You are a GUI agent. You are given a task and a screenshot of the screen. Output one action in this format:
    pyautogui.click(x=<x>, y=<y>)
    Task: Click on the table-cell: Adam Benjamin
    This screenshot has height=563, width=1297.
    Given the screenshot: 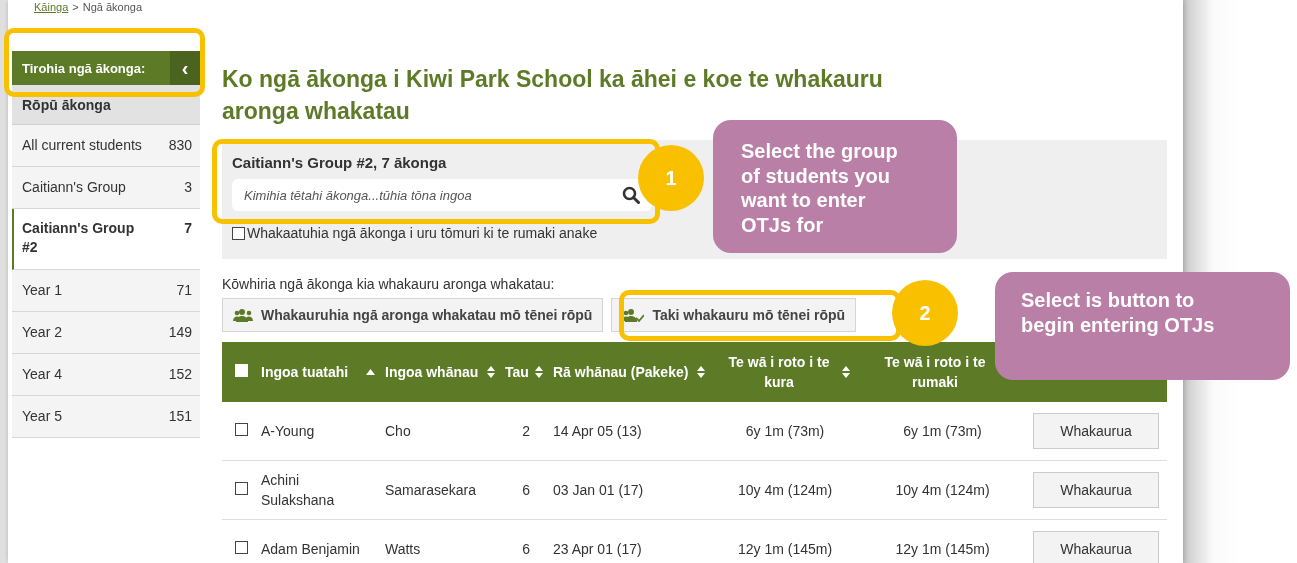 What is the action you would take?
    pyautogui.click(x=310, y=549)
    